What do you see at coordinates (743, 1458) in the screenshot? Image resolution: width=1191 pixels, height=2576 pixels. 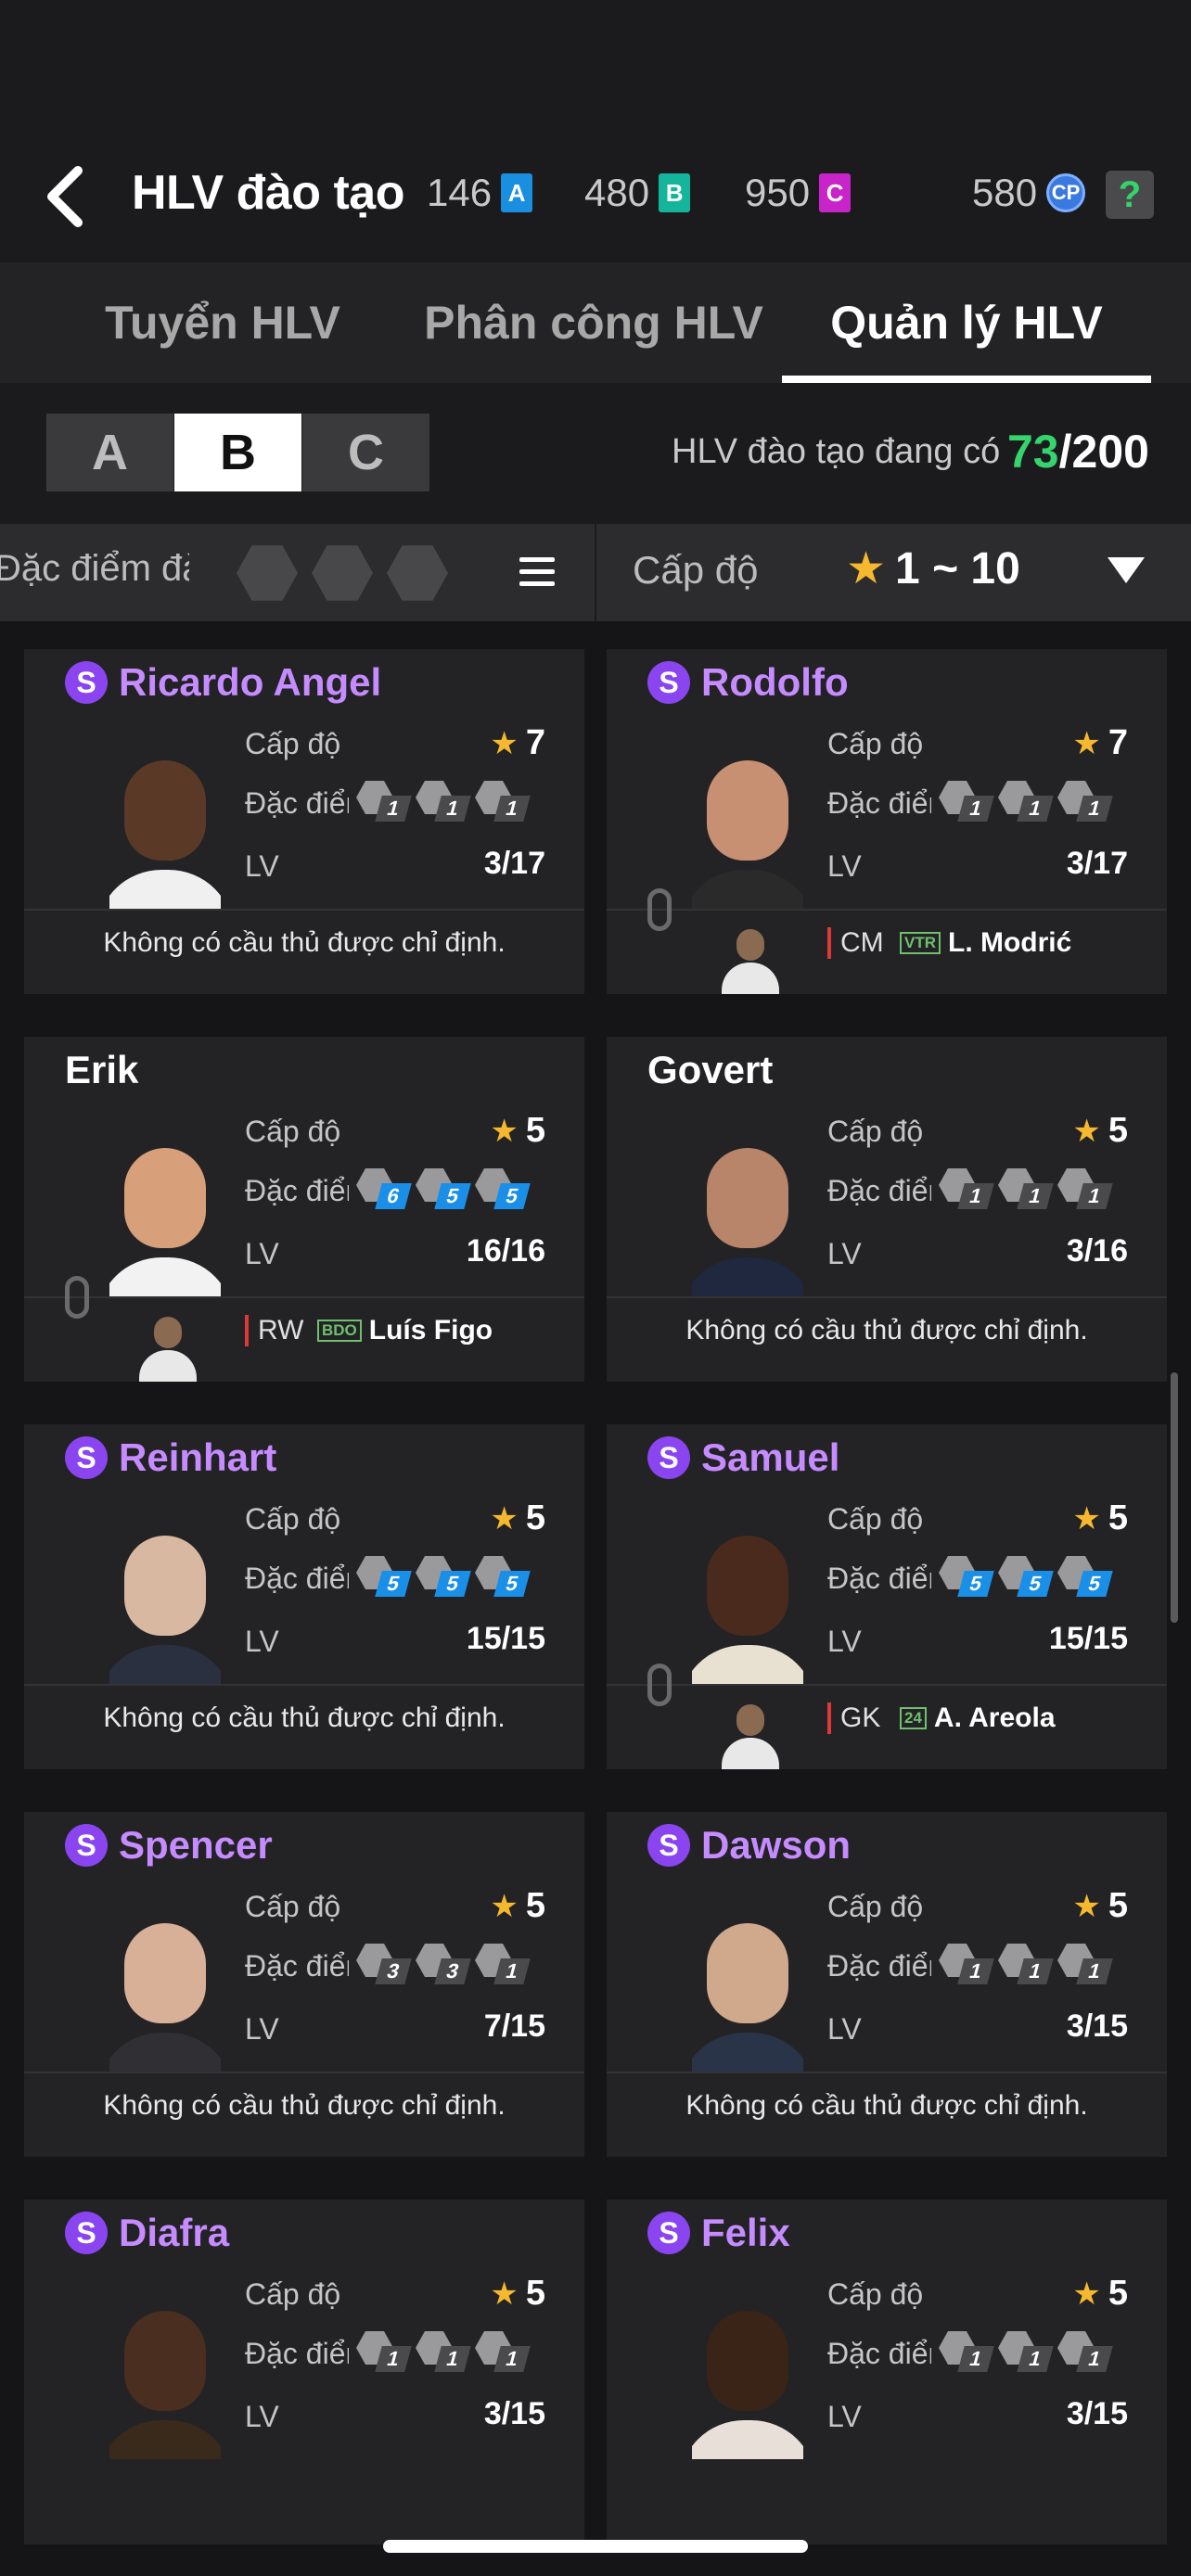 I see `coach-name-row: S Samuel` at bounding box center [743, 1458].